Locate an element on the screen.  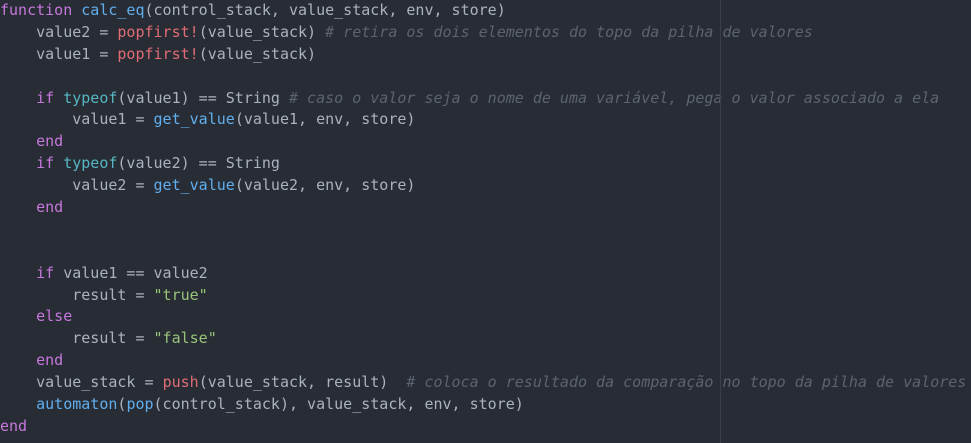
code-line: if value1 == value2 is located at coordinates (485, 274).